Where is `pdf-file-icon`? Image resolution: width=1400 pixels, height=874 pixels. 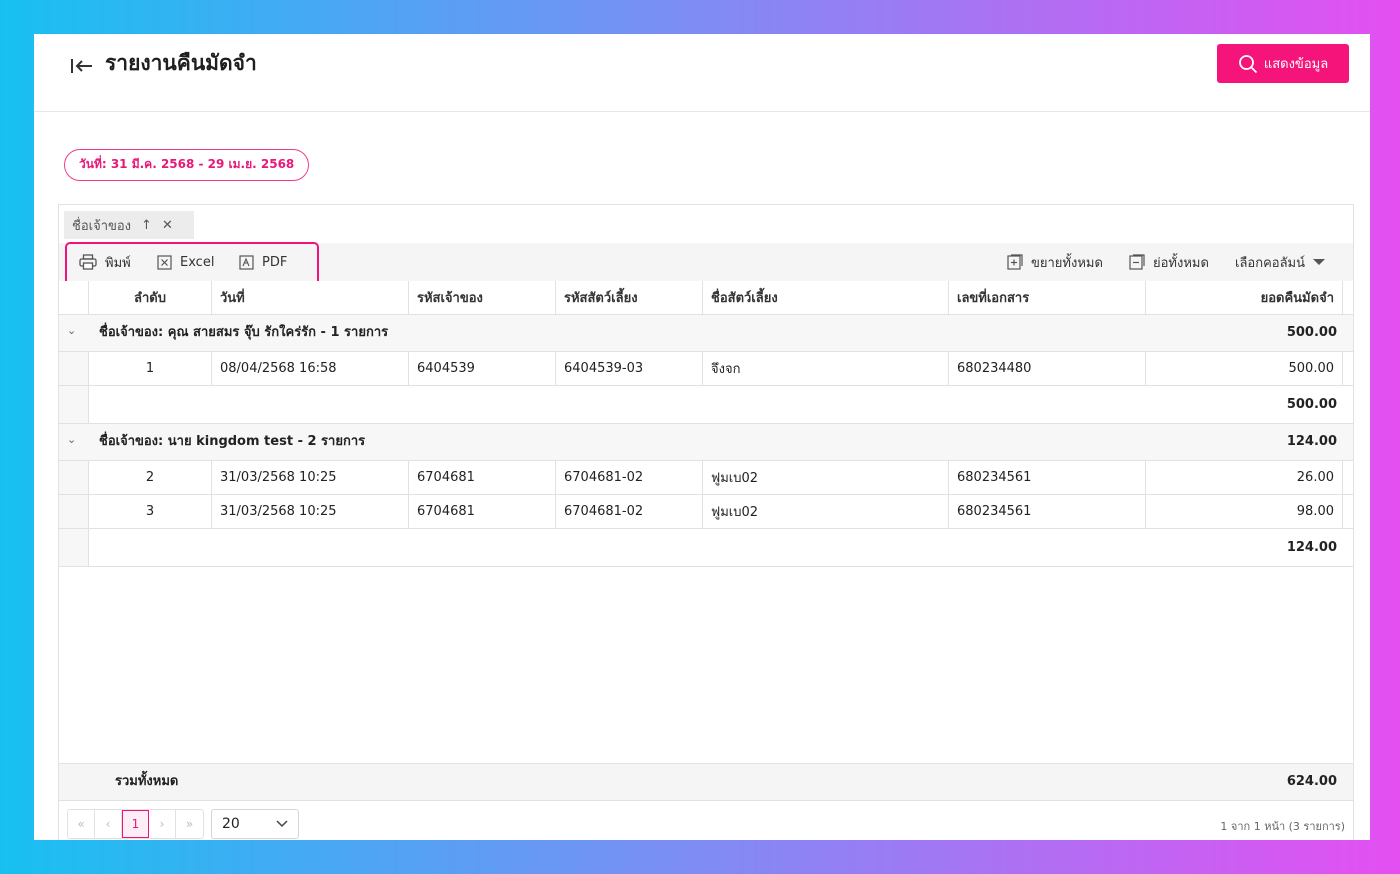 pdf-file-icon is located at coordinates (246, 262).